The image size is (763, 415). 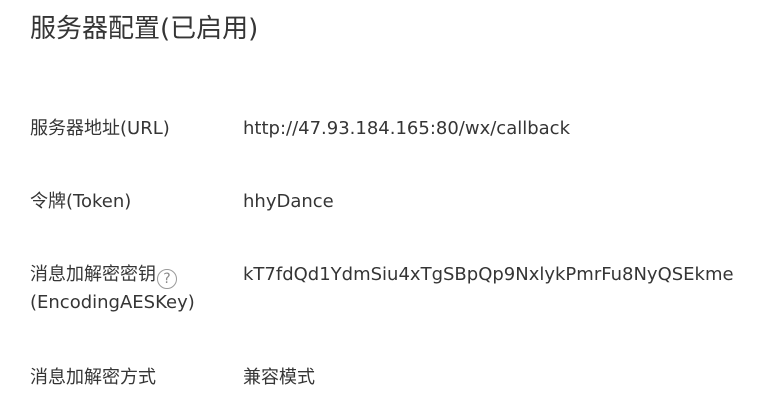 What do you see at coordinates (135, 289) in the screenshot?
I see `aes-key-label: 消息加解密密钥? (EncodingAESKey)` at bounding box center [135, 289].